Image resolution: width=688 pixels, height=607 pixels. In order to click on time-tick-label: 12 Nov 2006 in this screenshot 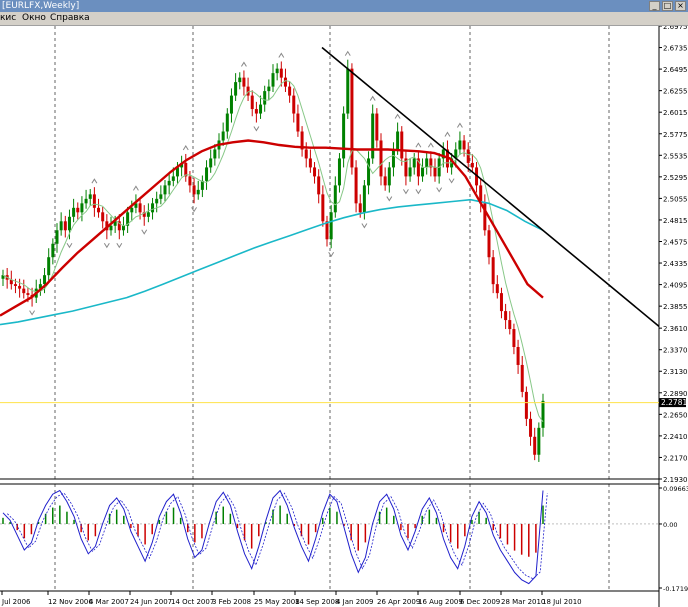, I will do `click(70, 602)`.